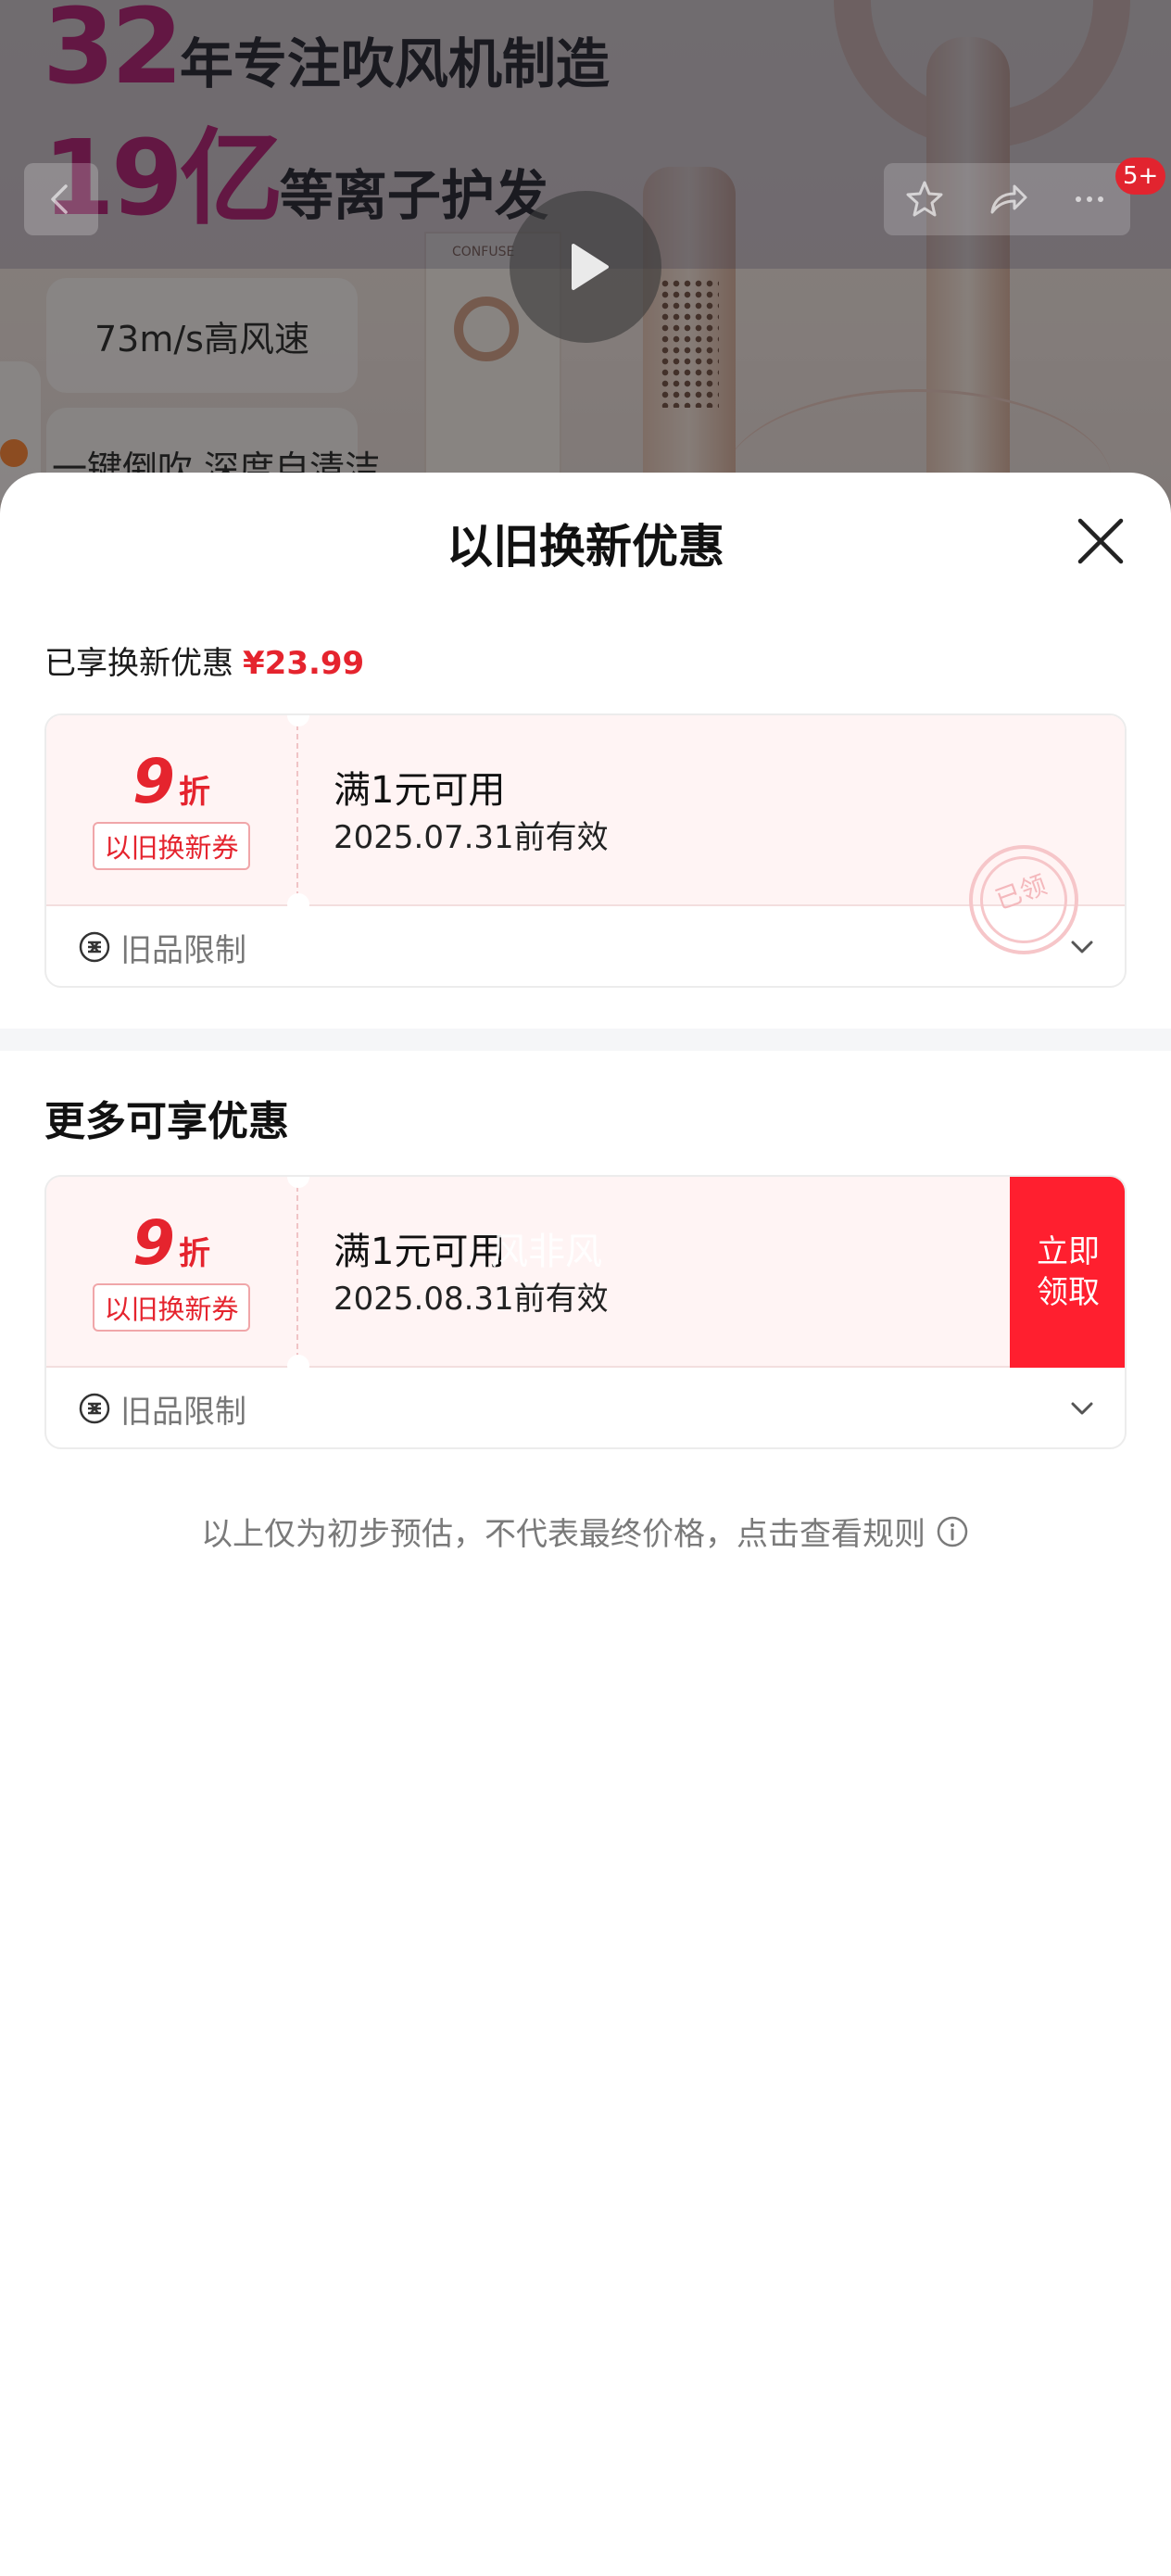 This screenshot has width=1171, height=2576. I want to click on back-icon, so click(60, 199).